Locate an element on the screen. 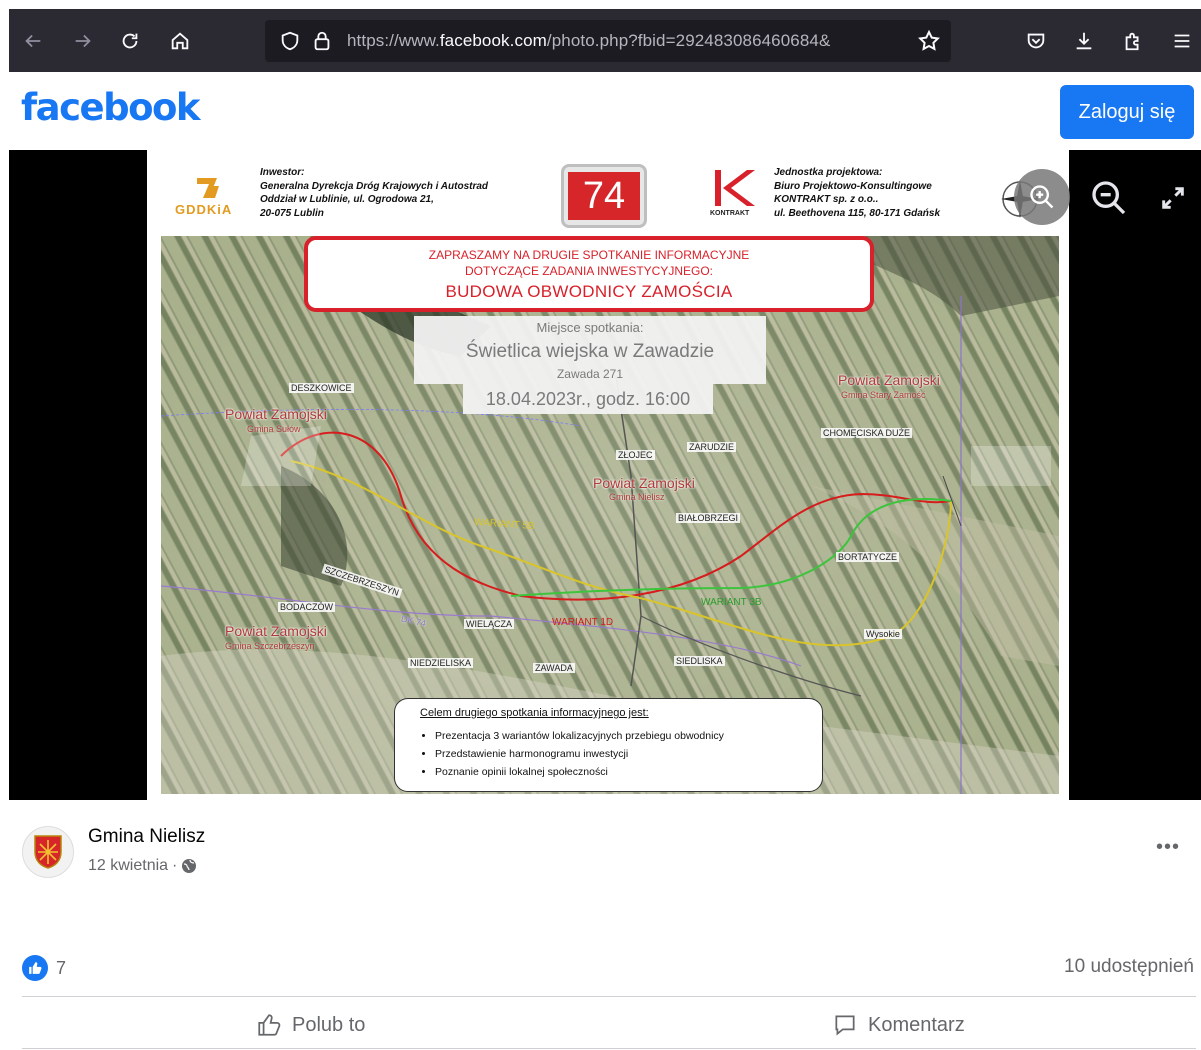  post-meta: 12 kwietnia · is located at coordinates (142, 866).